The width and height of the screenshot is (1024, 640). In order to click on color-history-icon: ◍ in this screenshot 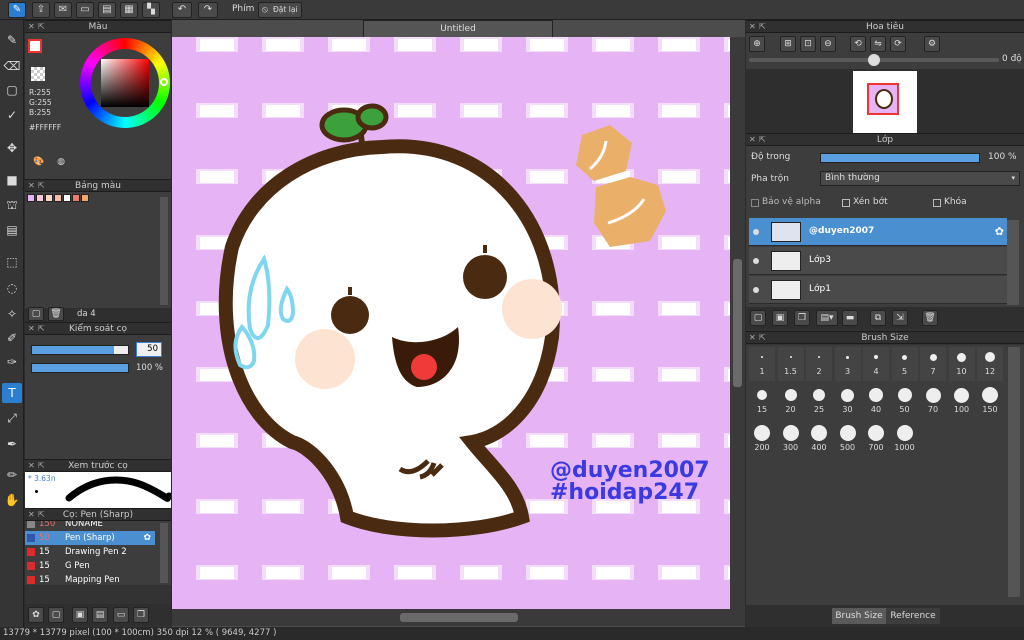, I will do `click(61, 163)`.